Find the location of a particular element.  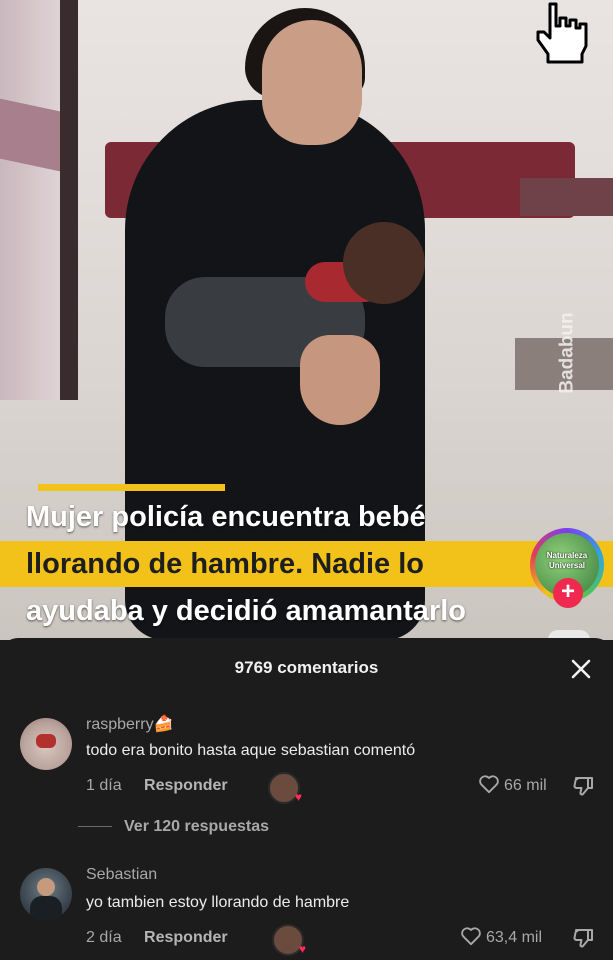

watermark: Badabun is located at coordinates (576, 355).